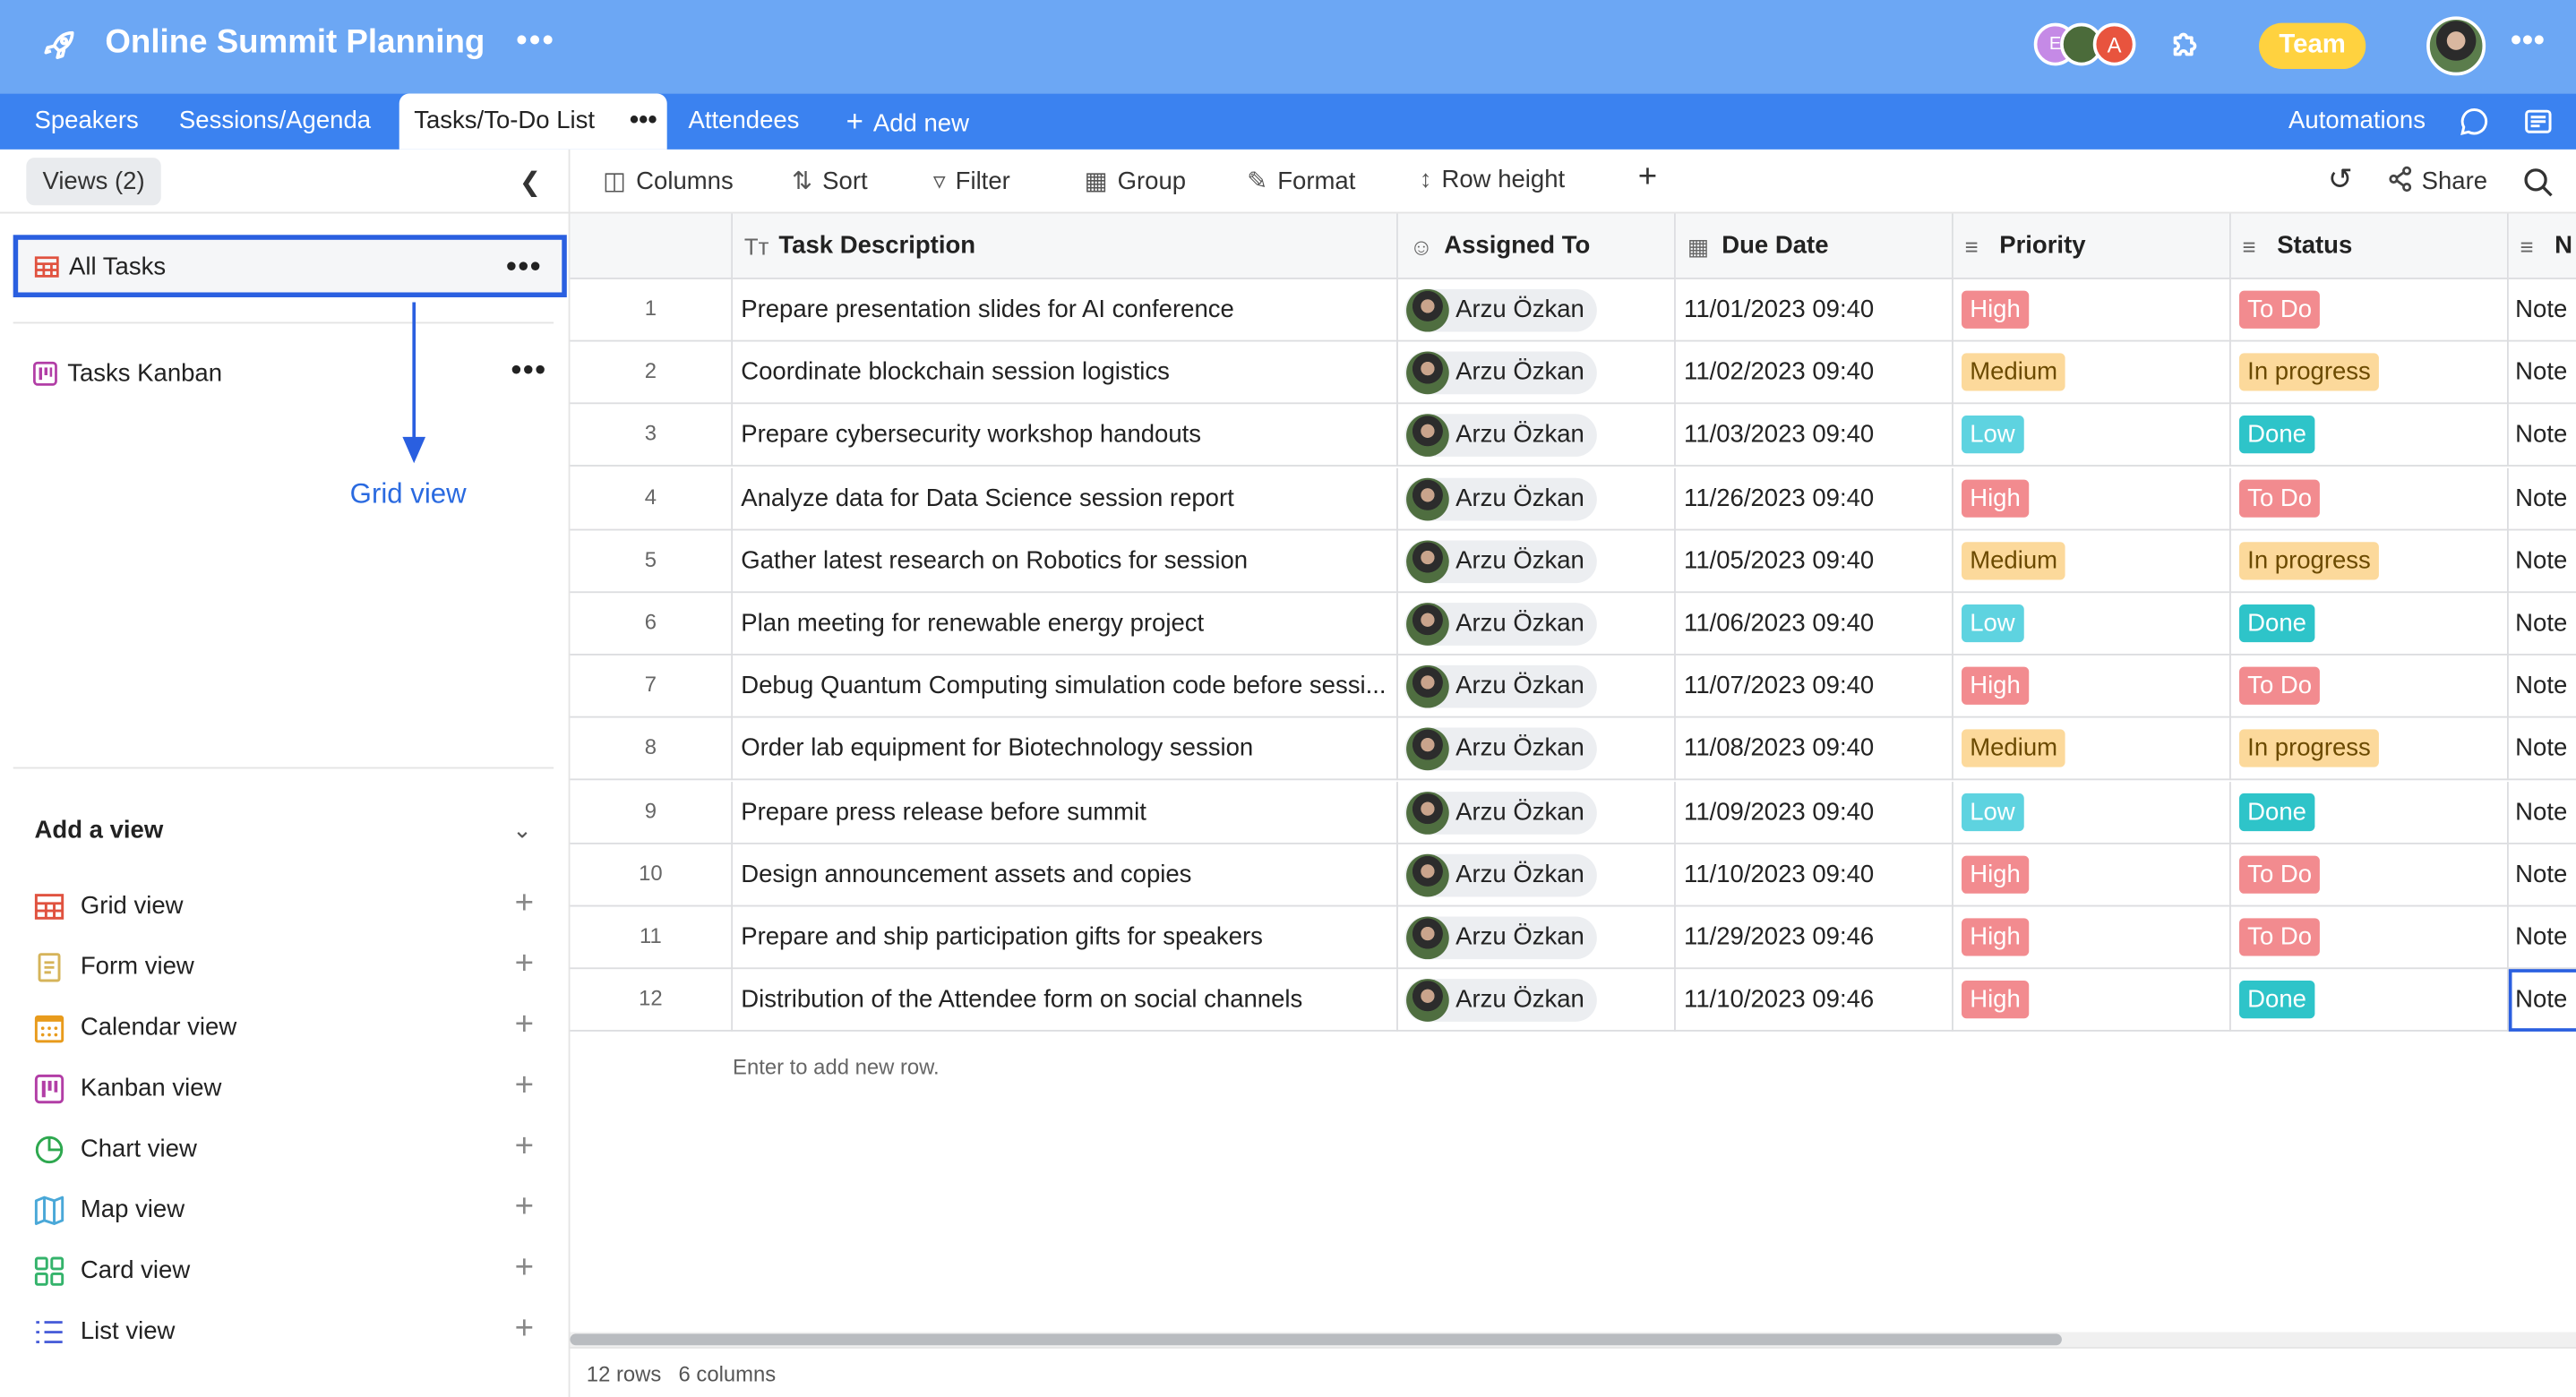 This screenshot has height=1397, width=2576. I want to click on due-date-cell: 11/29/2023 09:46, so click(1814, 938).